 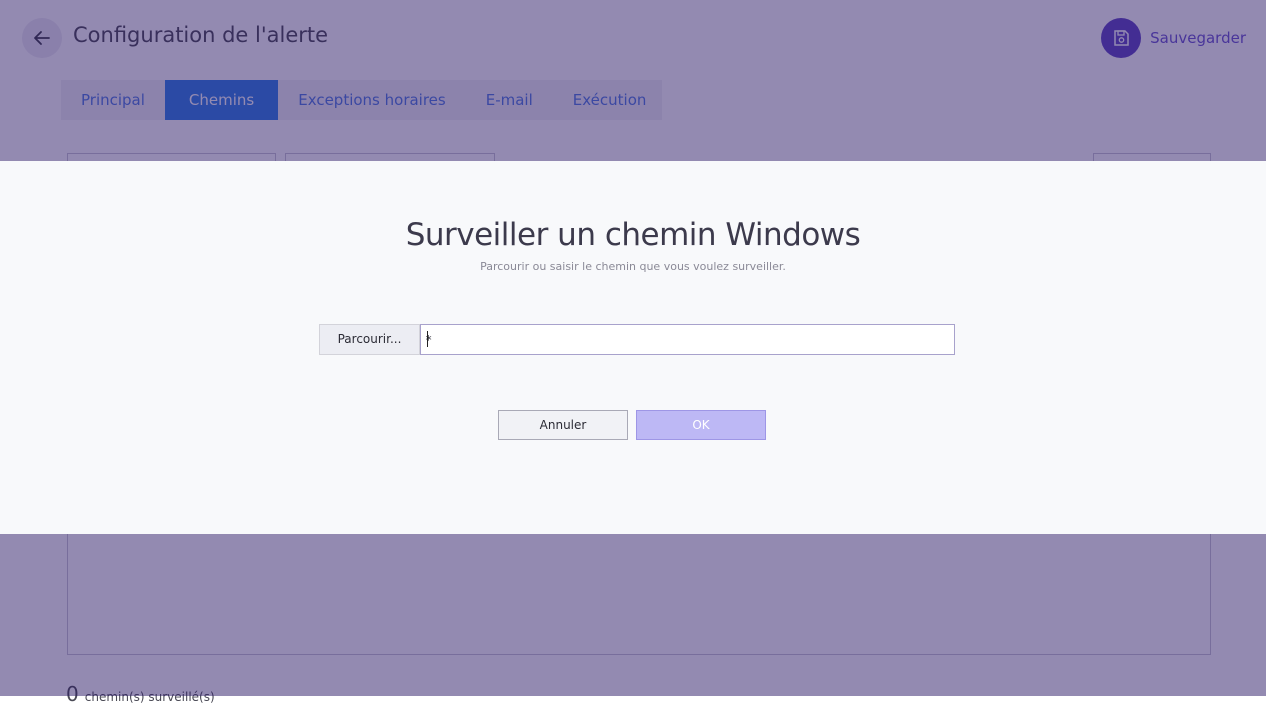 What do you see at coordinates (427, 339) in the screenshot?
I see `text-caret` at bounding box center [427, 339].